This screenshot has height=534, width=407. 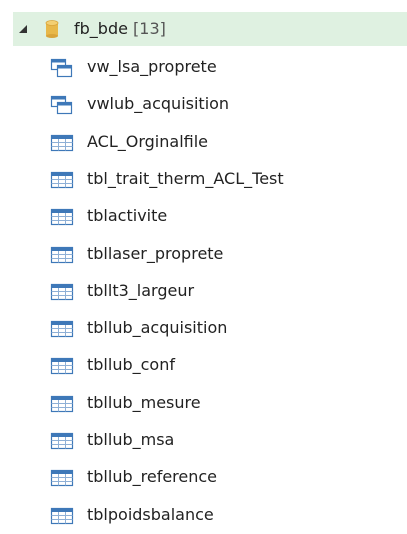 I want to click on tree-item-label: tbllub_reference, so click(x=152, y=476).